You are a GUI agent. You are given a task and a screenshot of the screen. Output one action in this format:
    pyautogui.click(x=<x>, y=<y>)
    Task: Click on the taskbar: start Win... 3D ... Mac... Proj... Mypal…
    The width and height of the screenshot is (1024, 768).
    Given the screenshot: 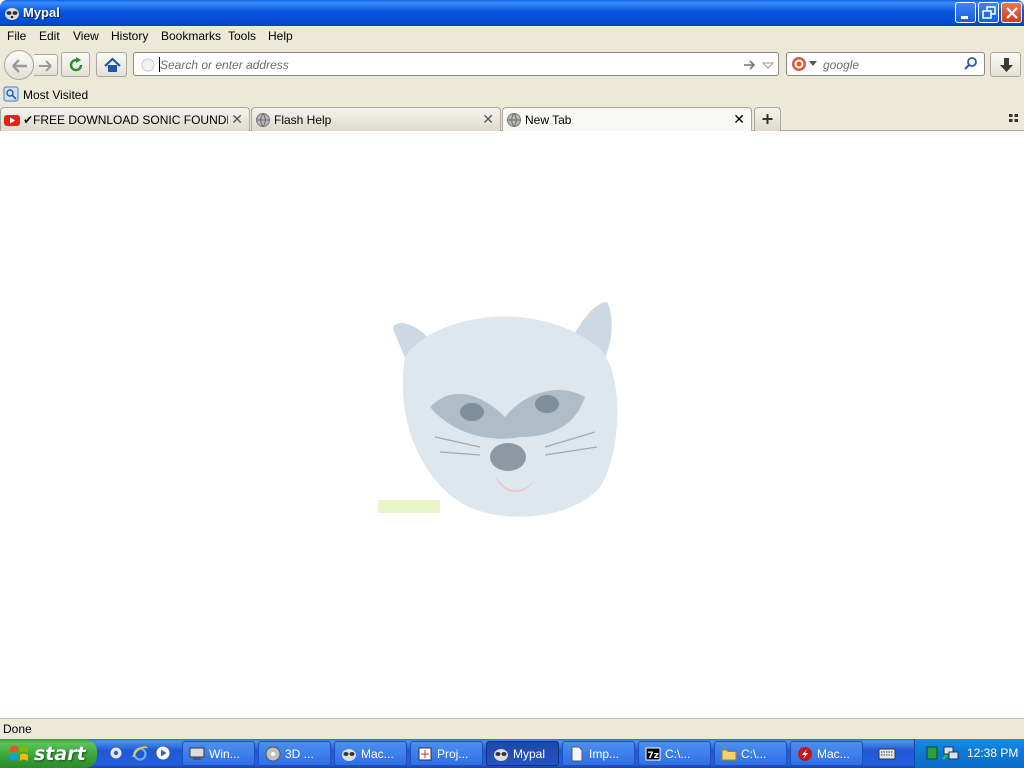 What is the action you would take?
    pyautogui.click(x=512, y=753)
    